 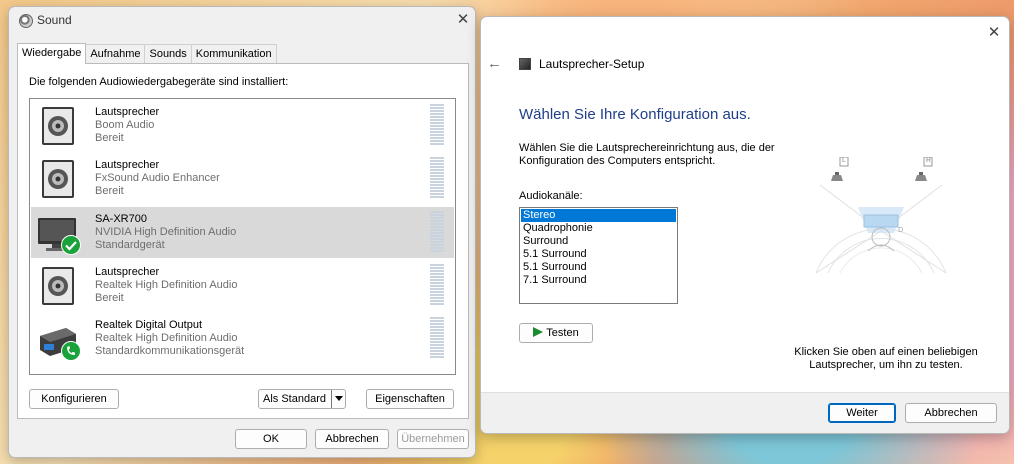 What do you see at coordinates (26, 21) in the screenshot?
I see `sound-app-icon` at bounding box center [26, 21].